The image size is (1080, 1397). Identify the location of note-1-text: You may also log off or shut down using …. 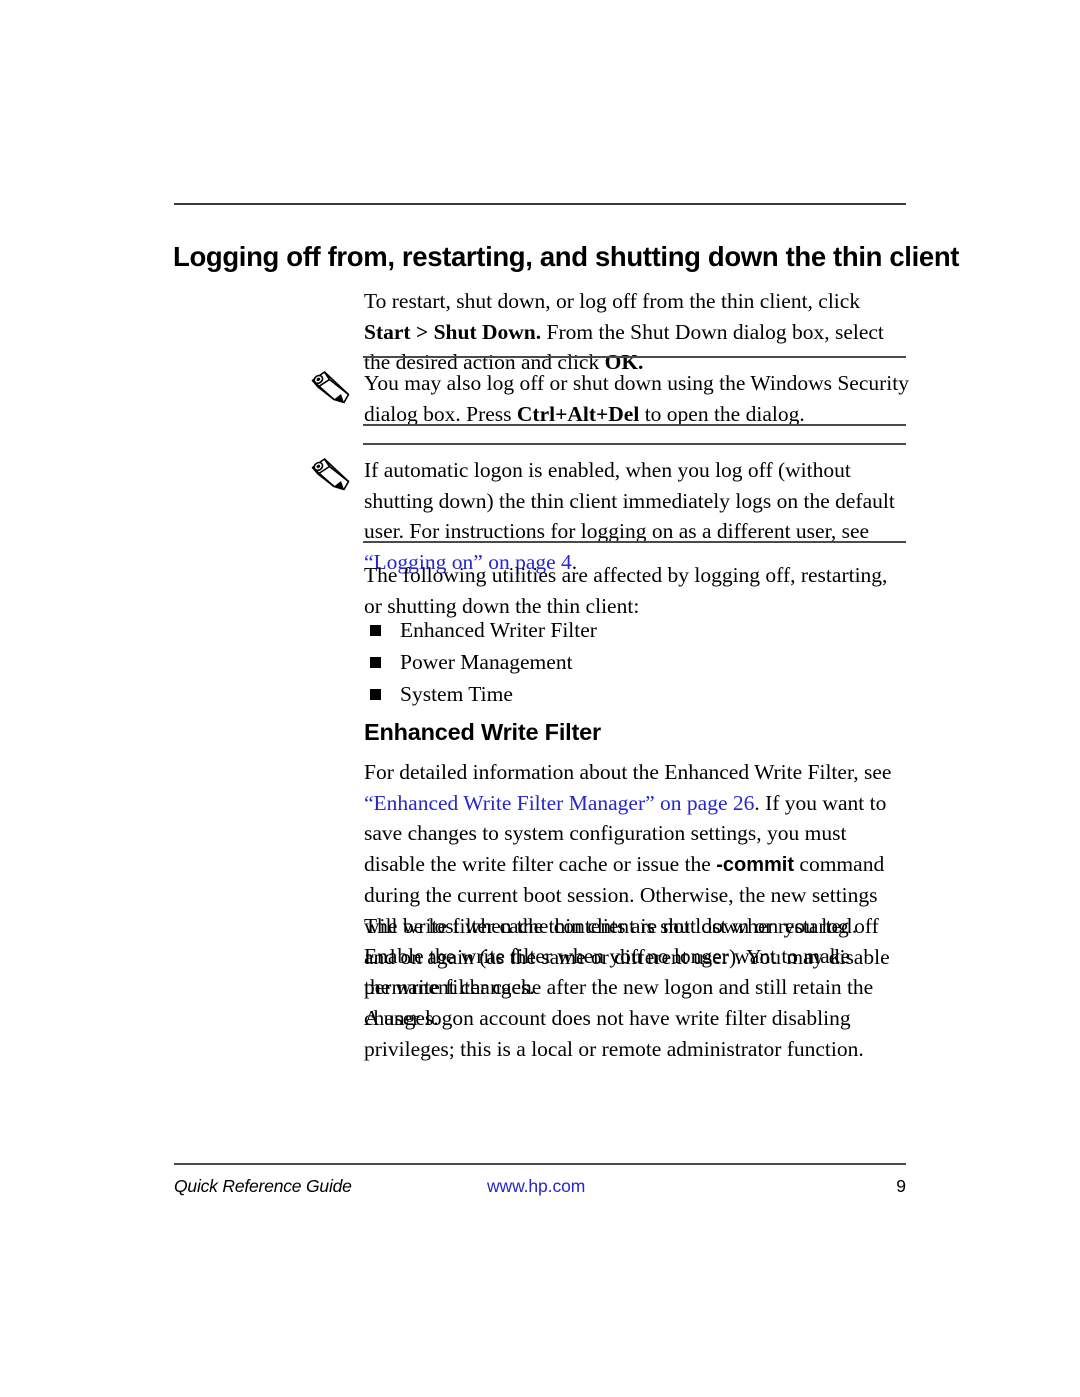
(637, 398).